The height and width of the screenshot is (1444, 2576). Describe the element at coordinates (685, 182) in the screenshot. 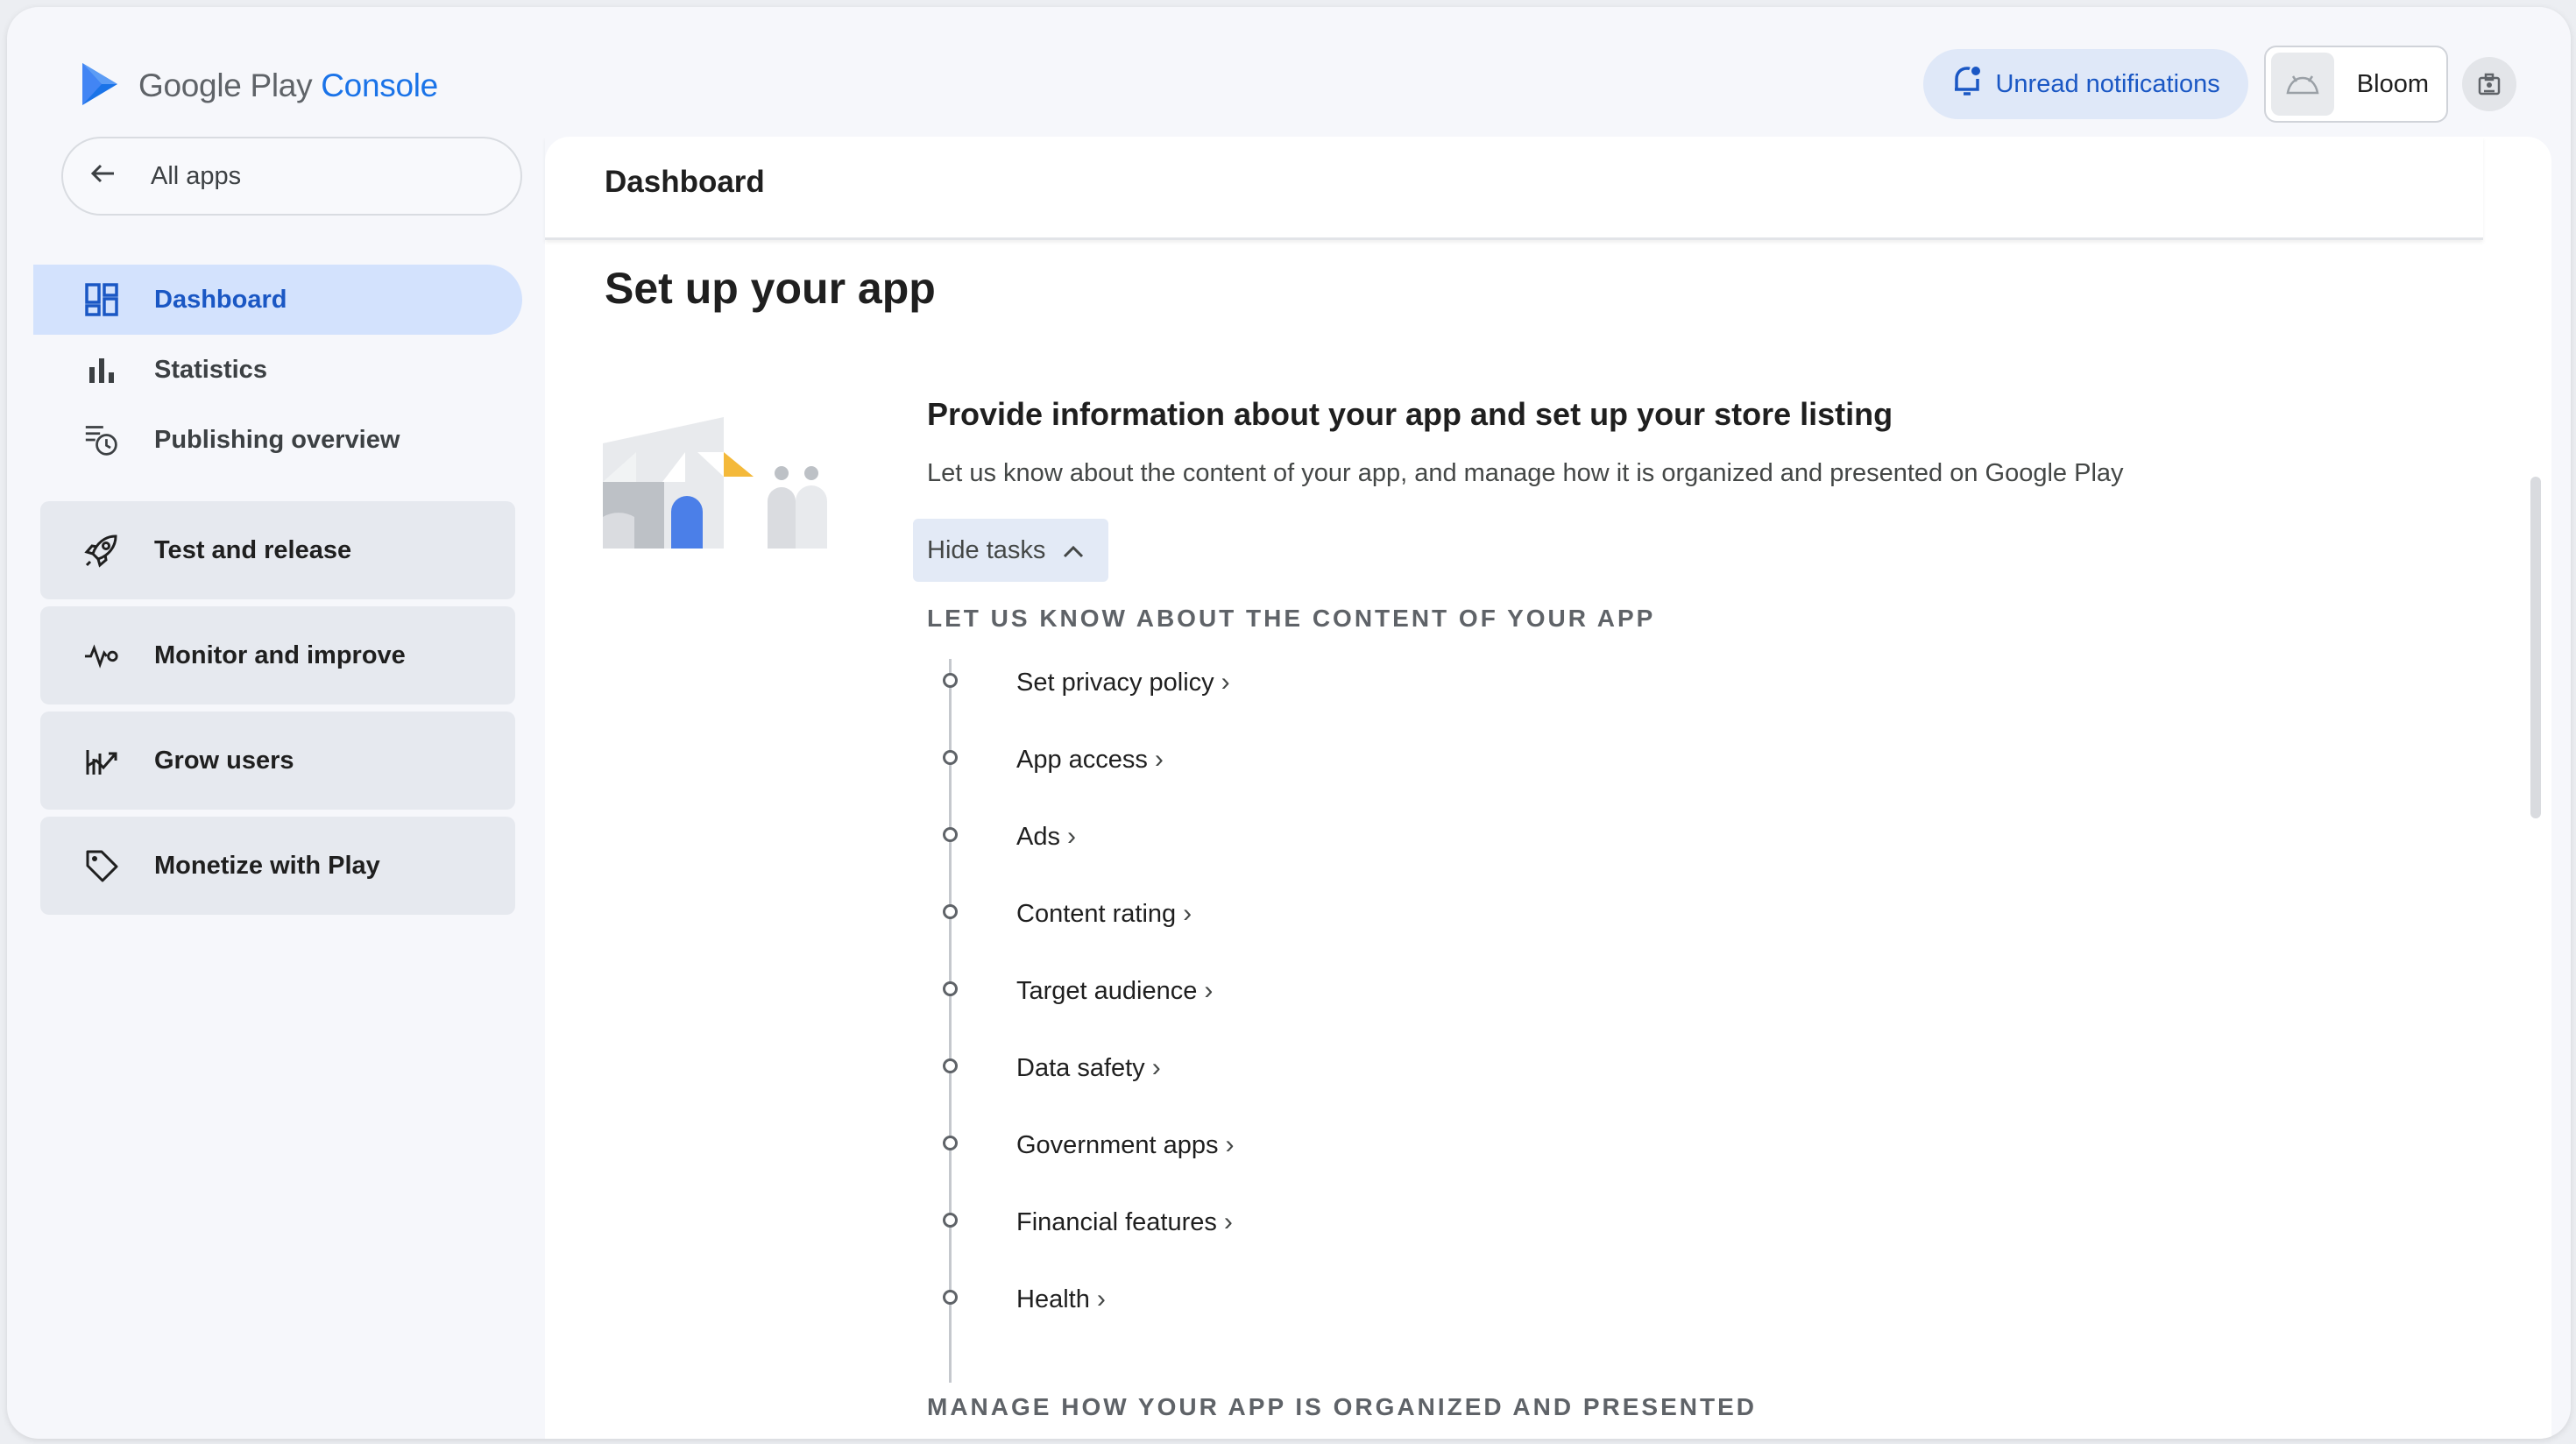

I see `page-title: Dashboard` at that location.